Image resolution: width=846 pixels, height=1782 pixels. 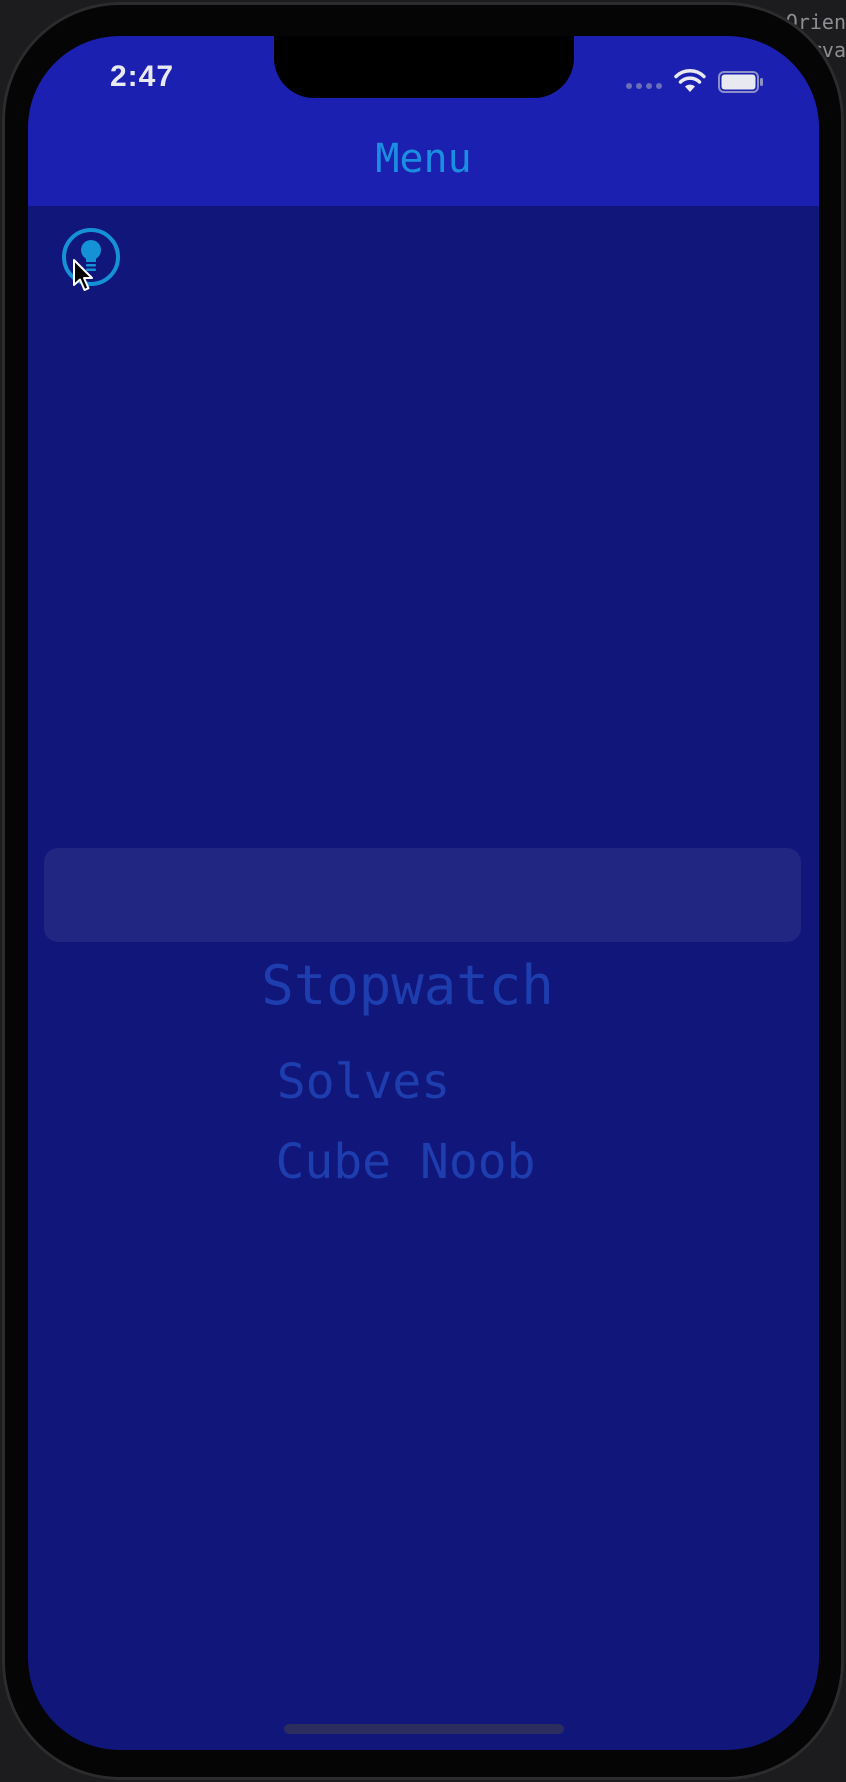 I want to click on picker-item-solves: Solves, so click(x=393, y=1082).